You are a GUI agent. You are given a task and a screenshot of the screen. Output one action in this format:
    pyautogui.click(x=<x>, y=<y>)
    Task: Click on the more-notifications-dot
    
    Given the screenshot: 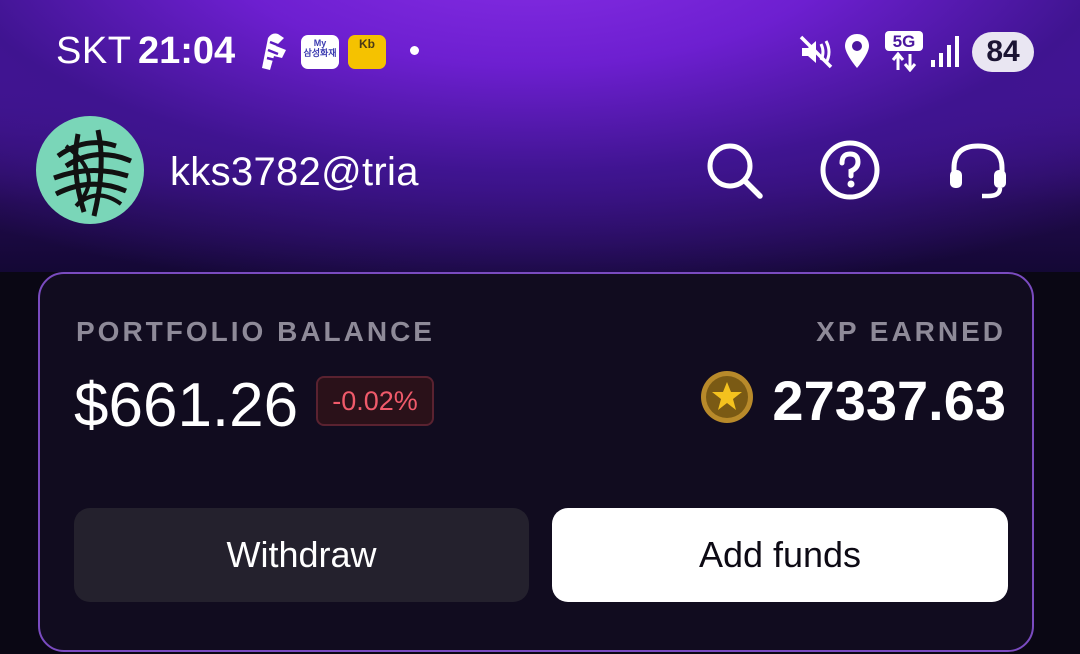 What is the action you would take?
    pyautogui.click(x=414, y=50)
    